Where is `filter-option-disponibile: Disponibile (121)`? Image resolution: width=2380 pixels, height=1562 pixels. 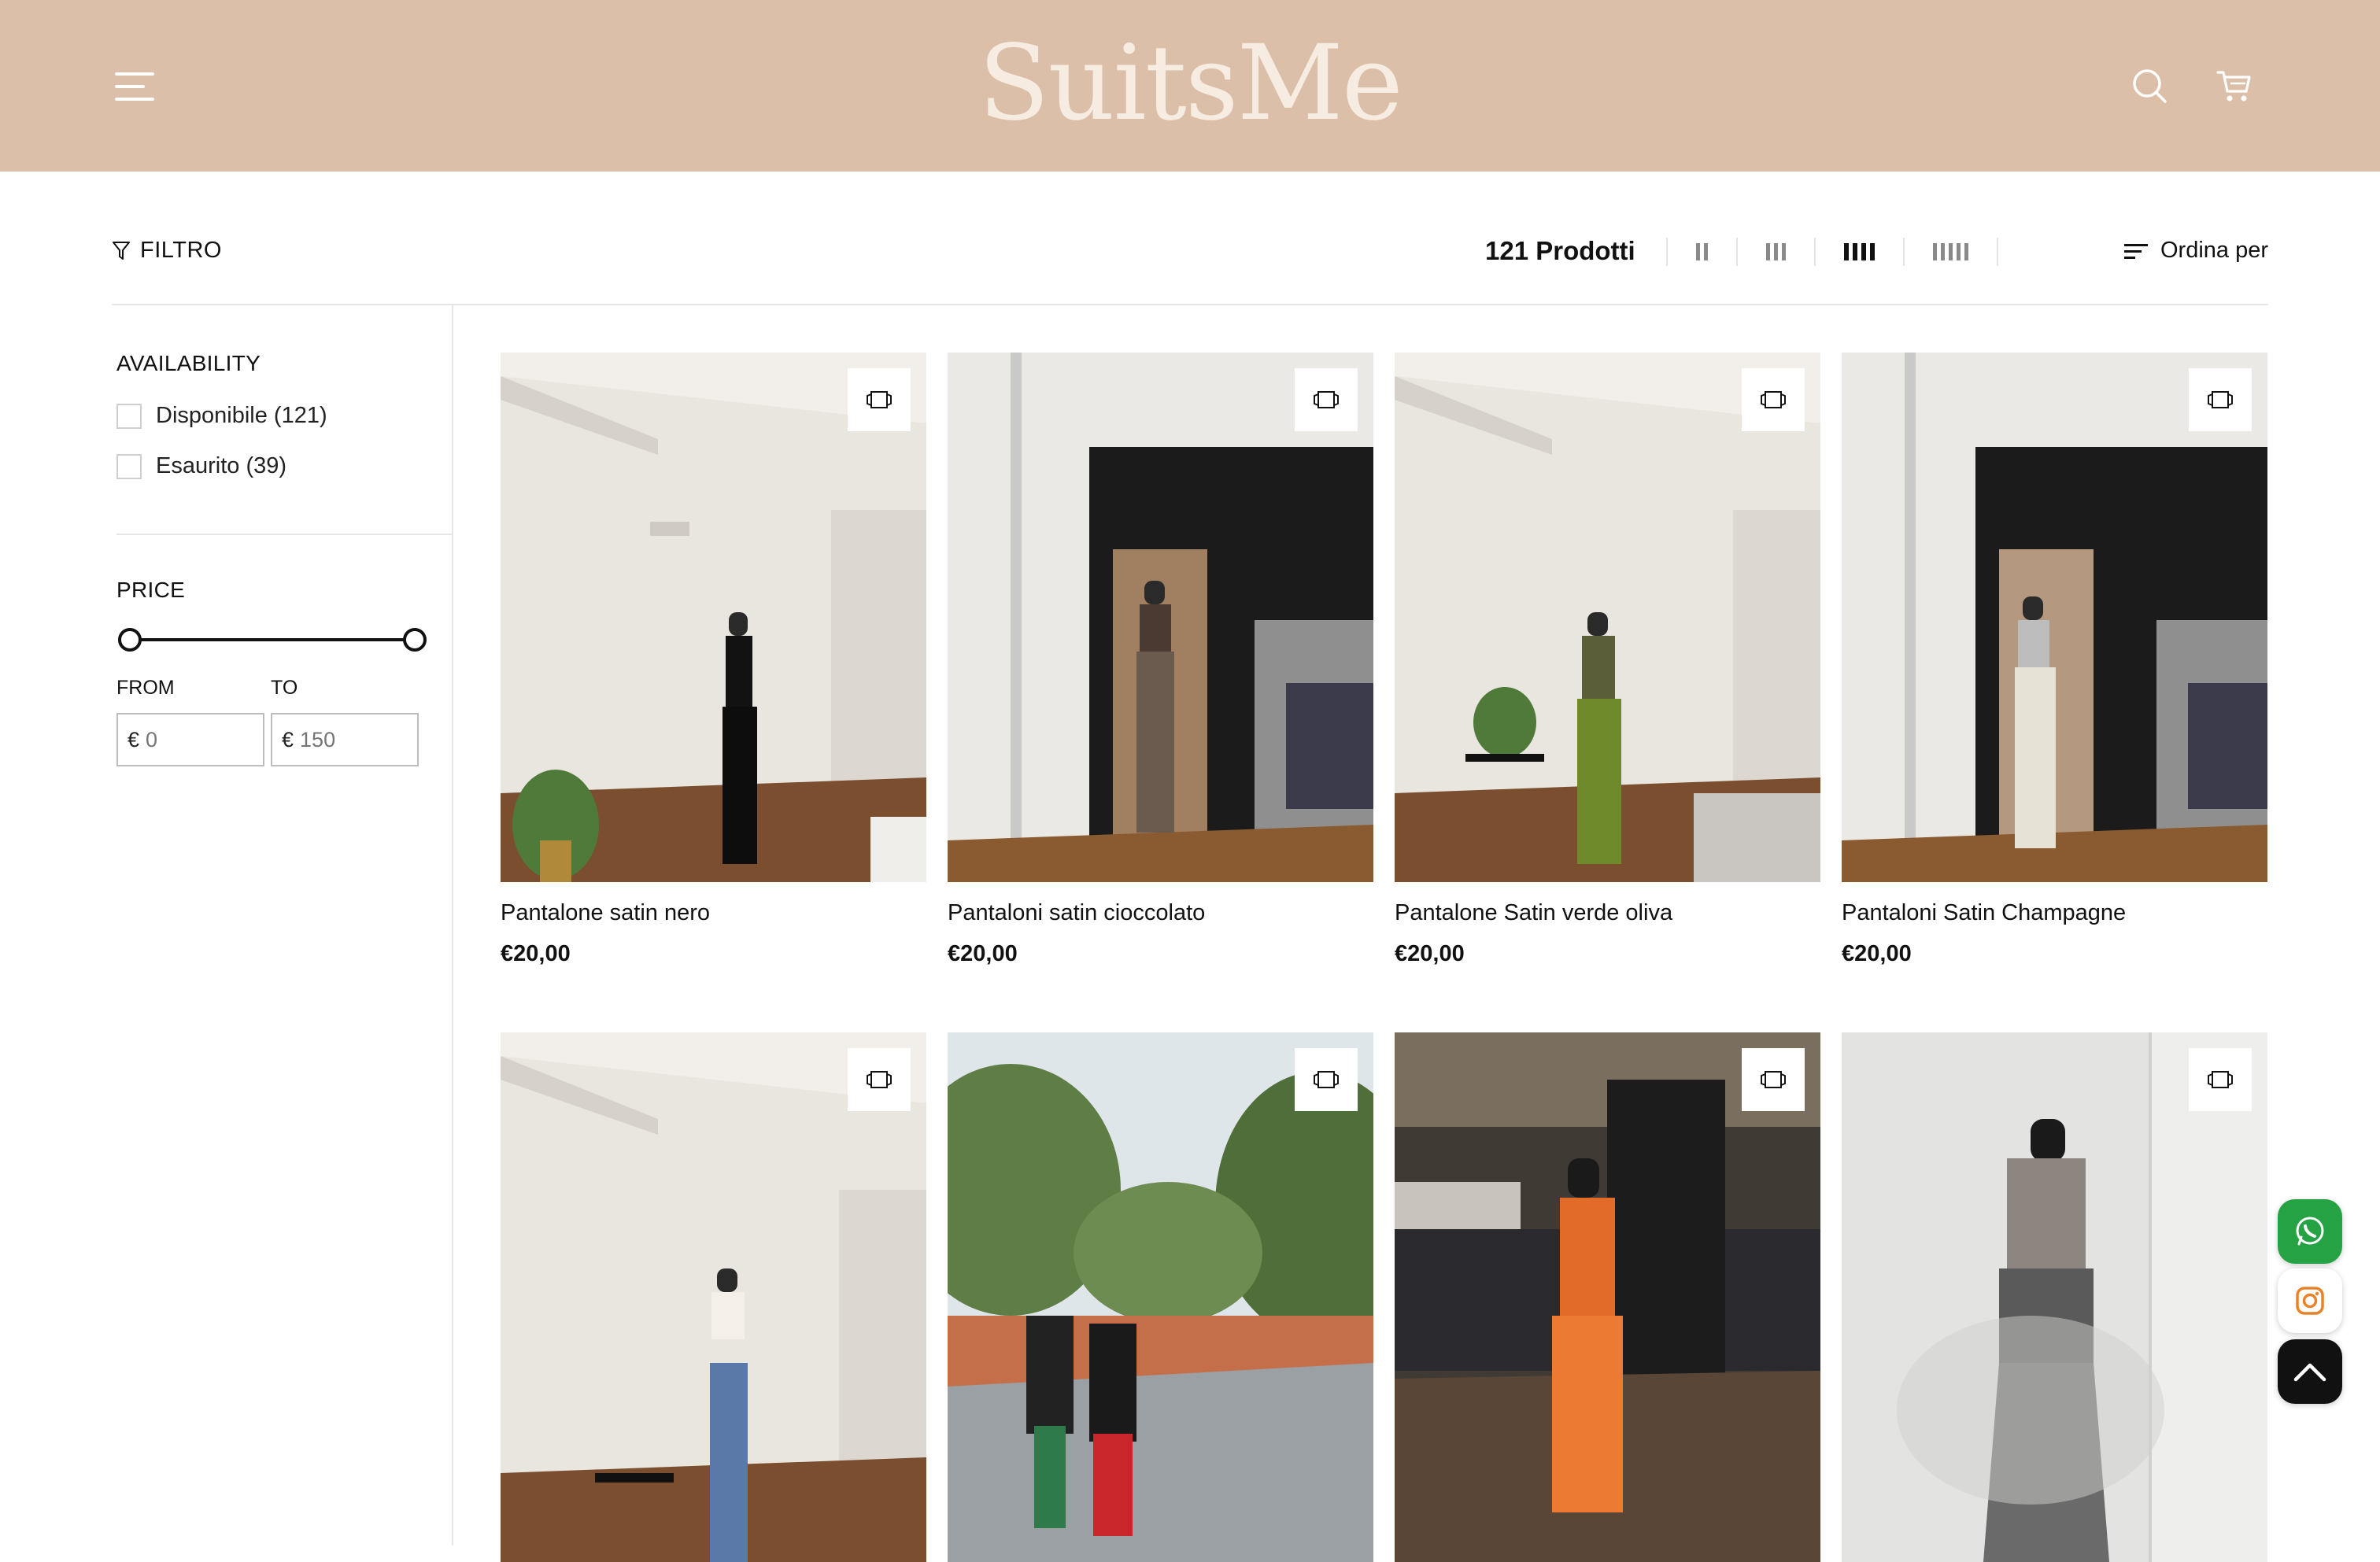 filter-option-disponibile: Disponibile (121) is located at coordinates (222, 416).